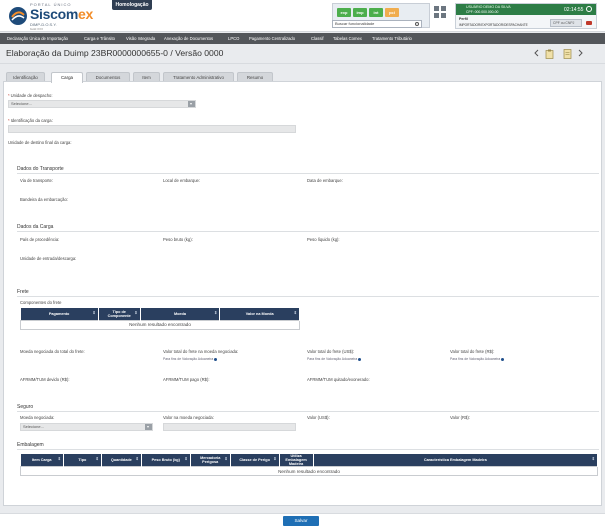 This screenshot has width=605, height=530. What do you see at coordinates (40, 169) in the screenshot?
I see `section-dados-transporte: Dados do Transporte` at bounding box center [40, 169].